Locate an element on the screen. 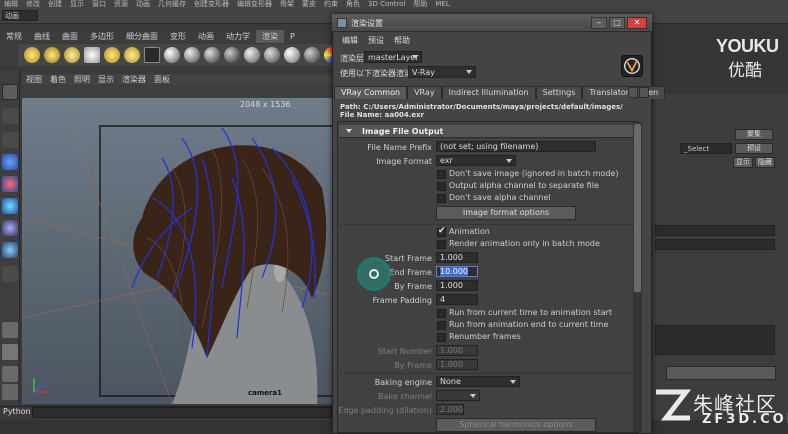 This screenshot has height=434, width=788. tab-vray: VRay is located at coordinates (424, 92).